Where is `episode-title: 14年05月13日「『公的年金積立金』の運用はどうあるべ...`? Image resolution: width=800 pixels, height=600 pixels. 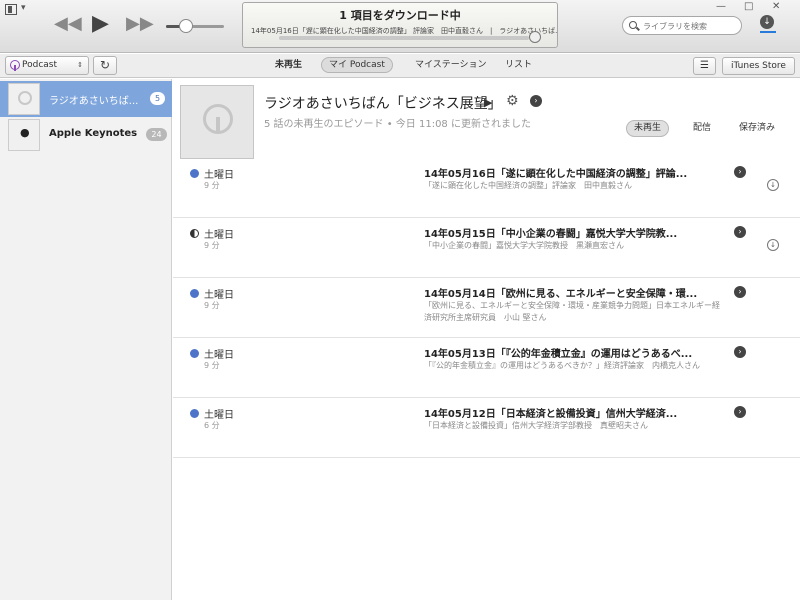 episode-title: 14年05月13日「『公的年金積立金』の運用はどうあるべ... is located at coordinates (558, 354).